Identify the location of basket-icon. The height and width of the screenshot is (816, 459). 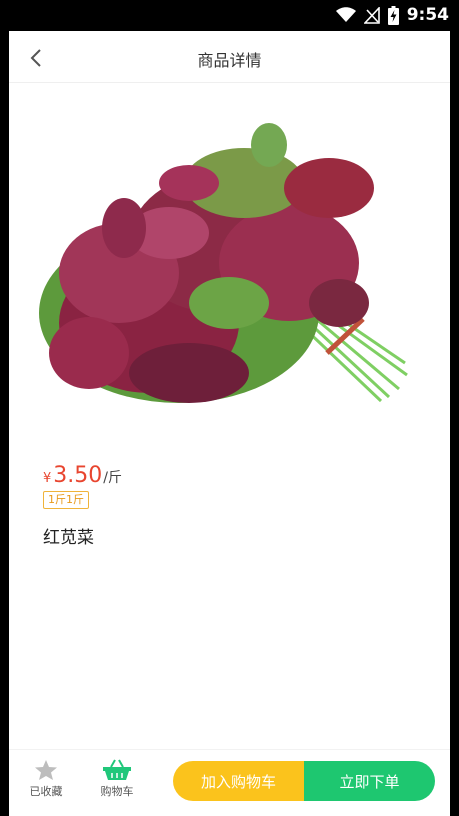
(117, 769).